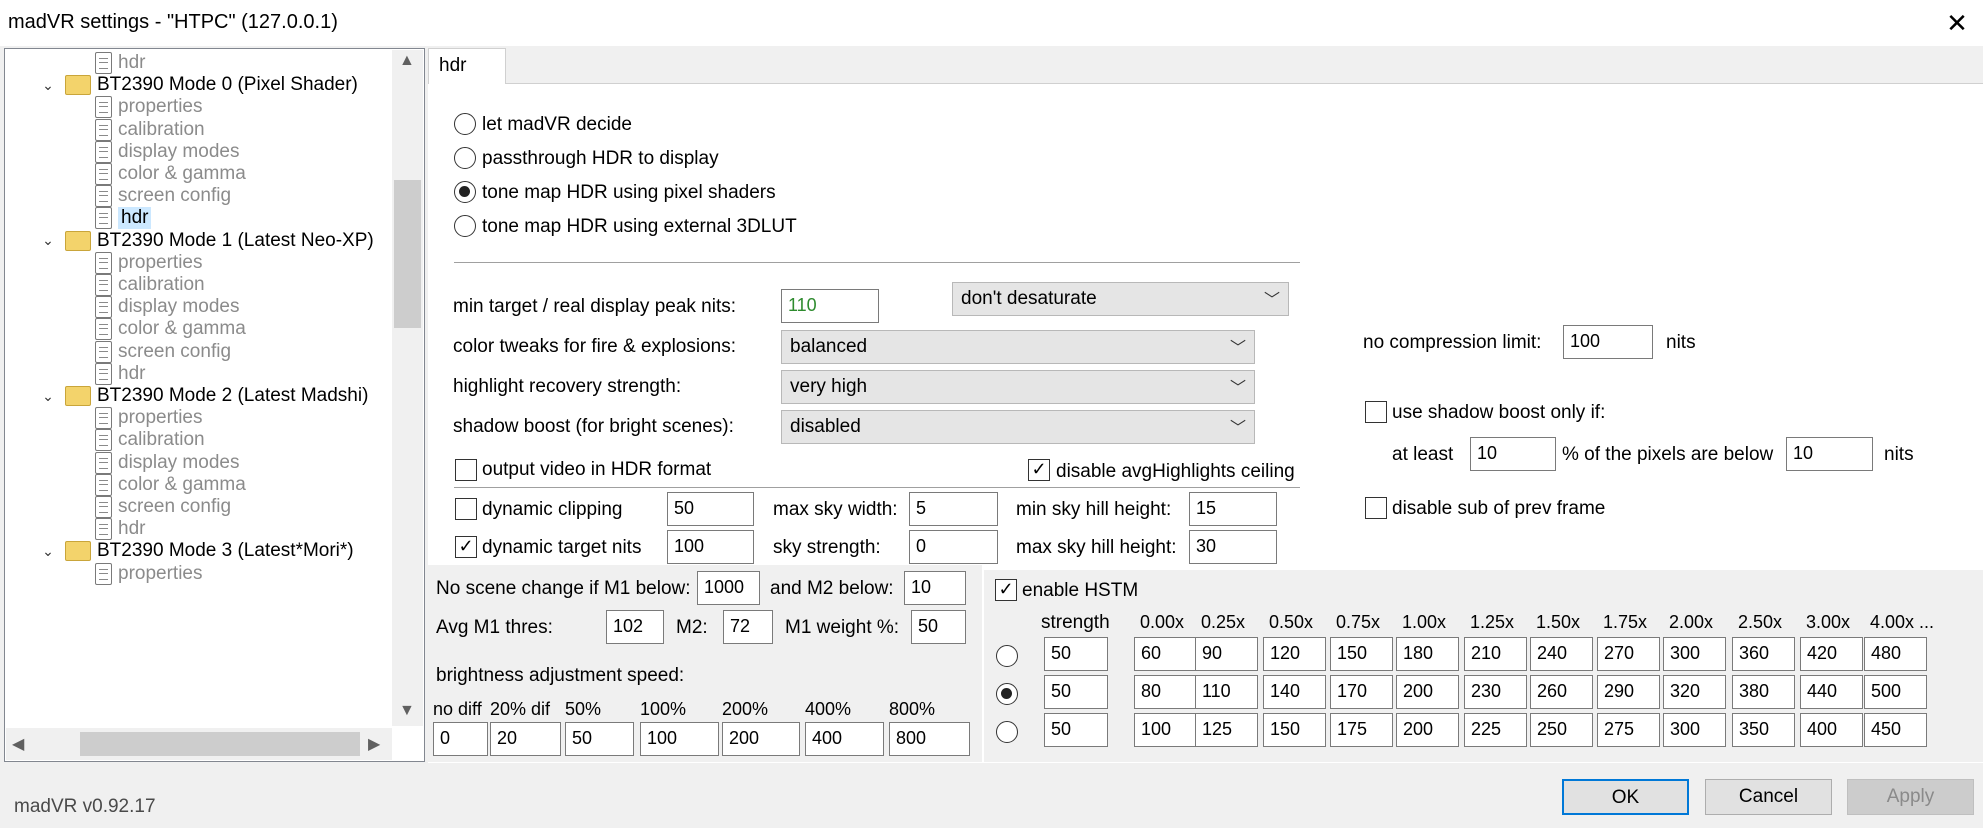  Describe the element at coordinates (1561, 654) in the screenshot. I see `hstm-value-input: 240` at that location.